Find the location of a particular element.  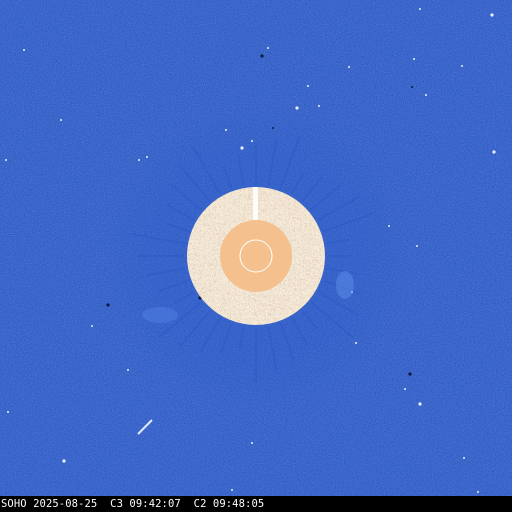

occulter-disk is located at coordinates (256, 256).